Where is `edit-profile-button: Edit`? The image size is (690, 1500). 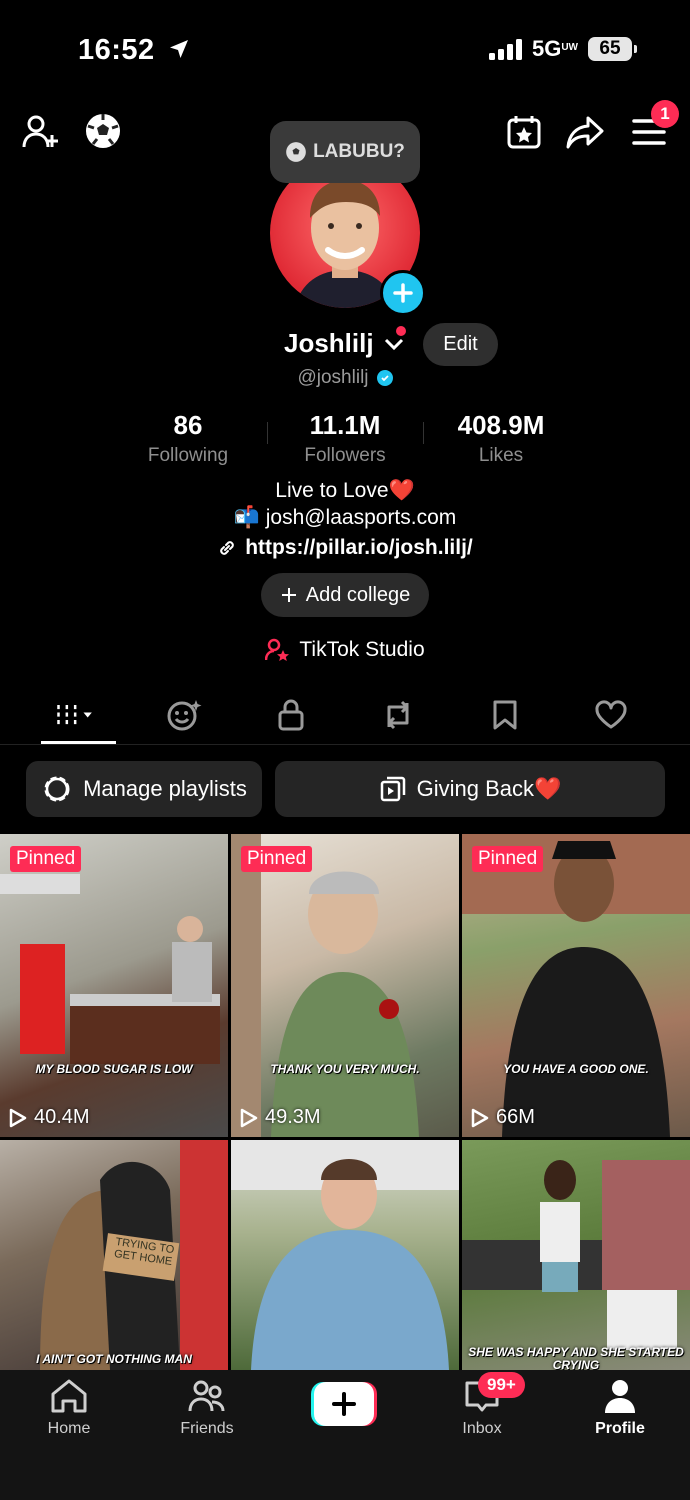
edit-profile-button: Edit is located at coordinates (460, 344).